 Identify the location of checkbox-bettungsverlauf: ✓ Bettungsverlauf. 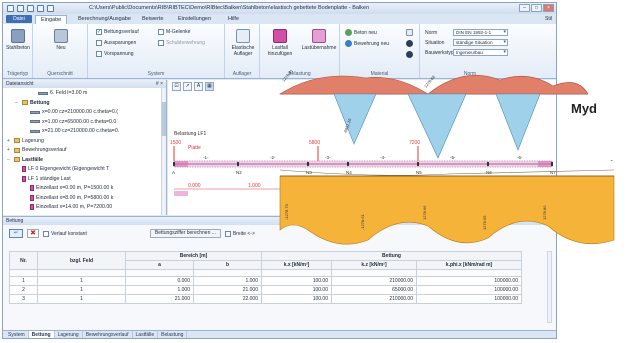
(117, 32).